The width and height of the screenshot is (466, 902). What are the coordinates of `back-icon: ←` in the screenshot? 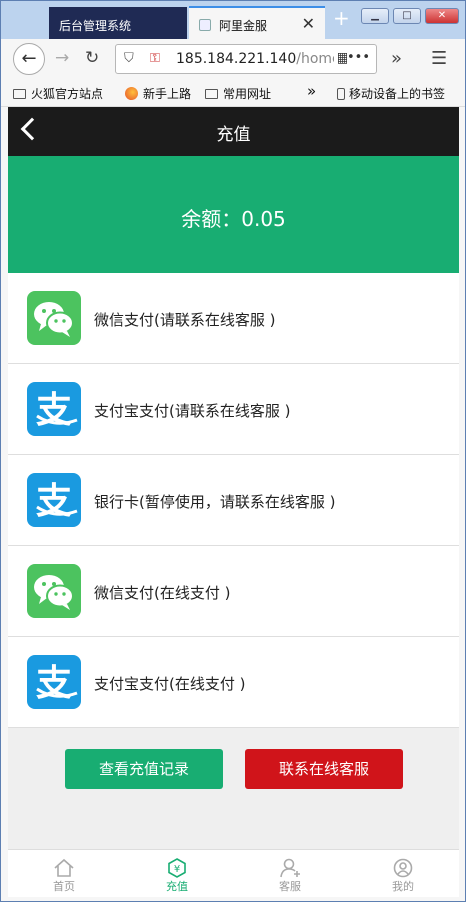 It's located at (29, 59).